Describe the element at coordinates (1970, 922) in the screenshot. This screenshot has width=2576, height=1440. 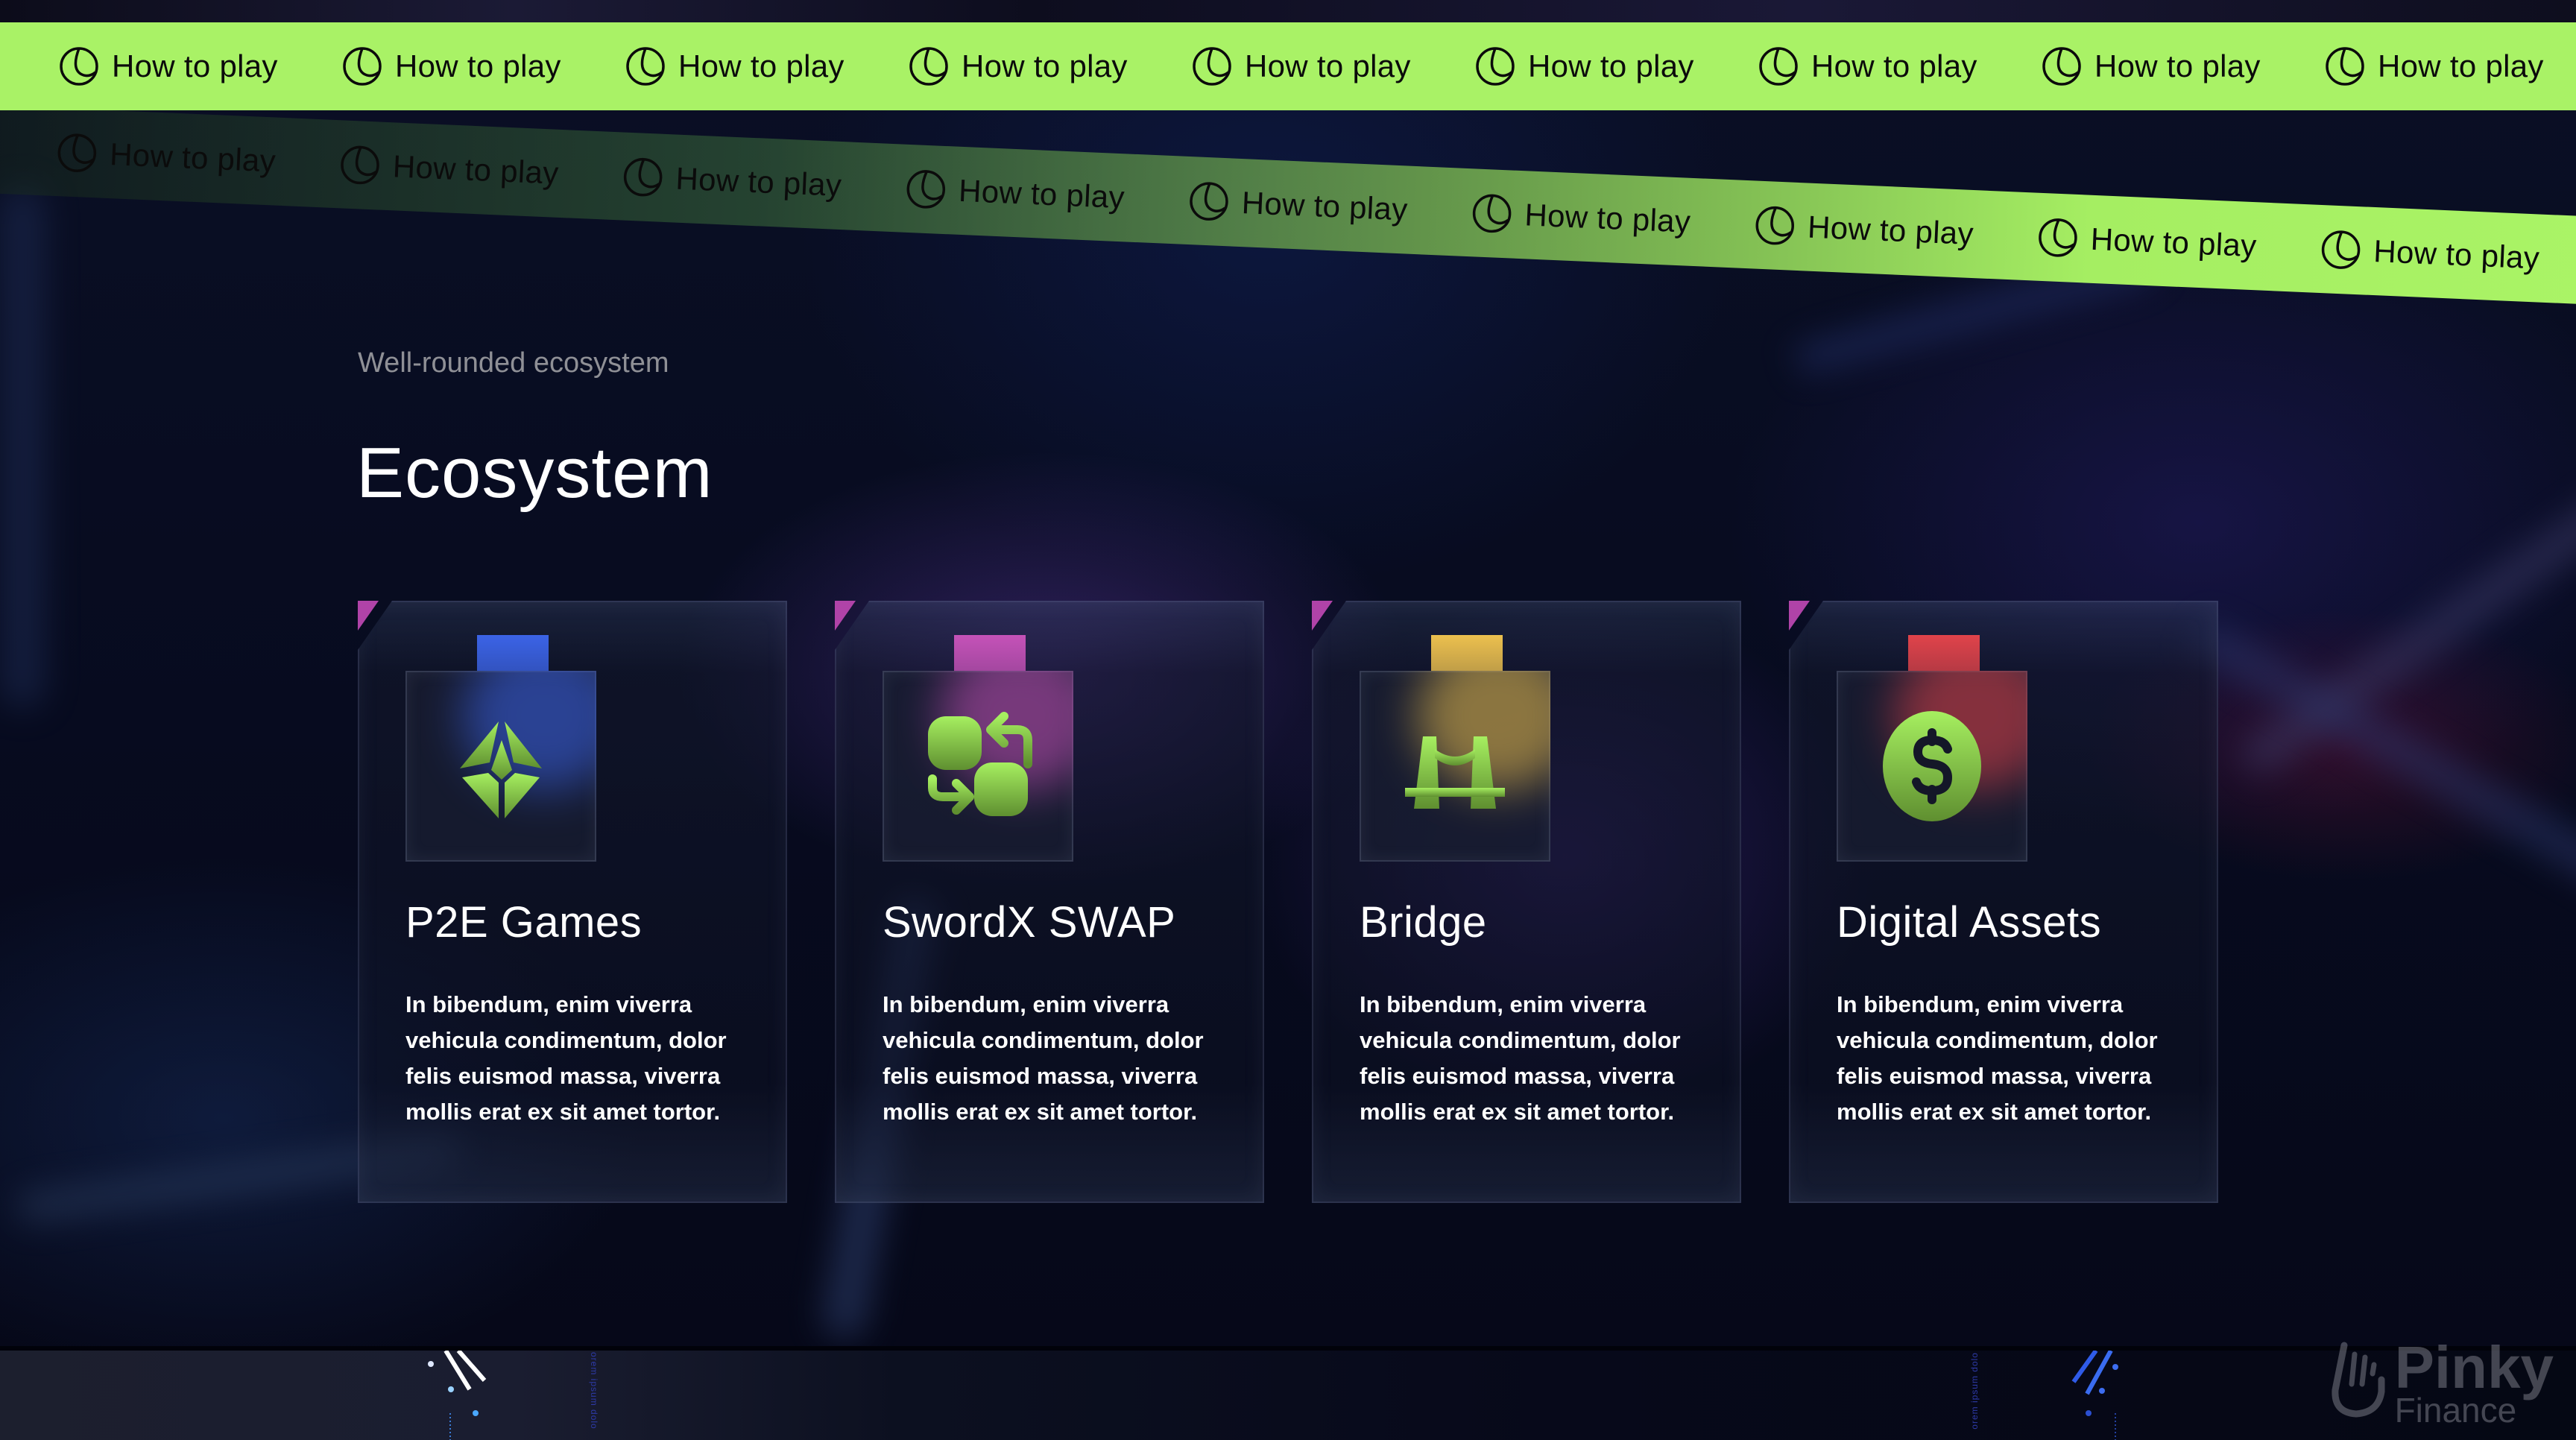
I see `card-title: Digital Assets` at that location.